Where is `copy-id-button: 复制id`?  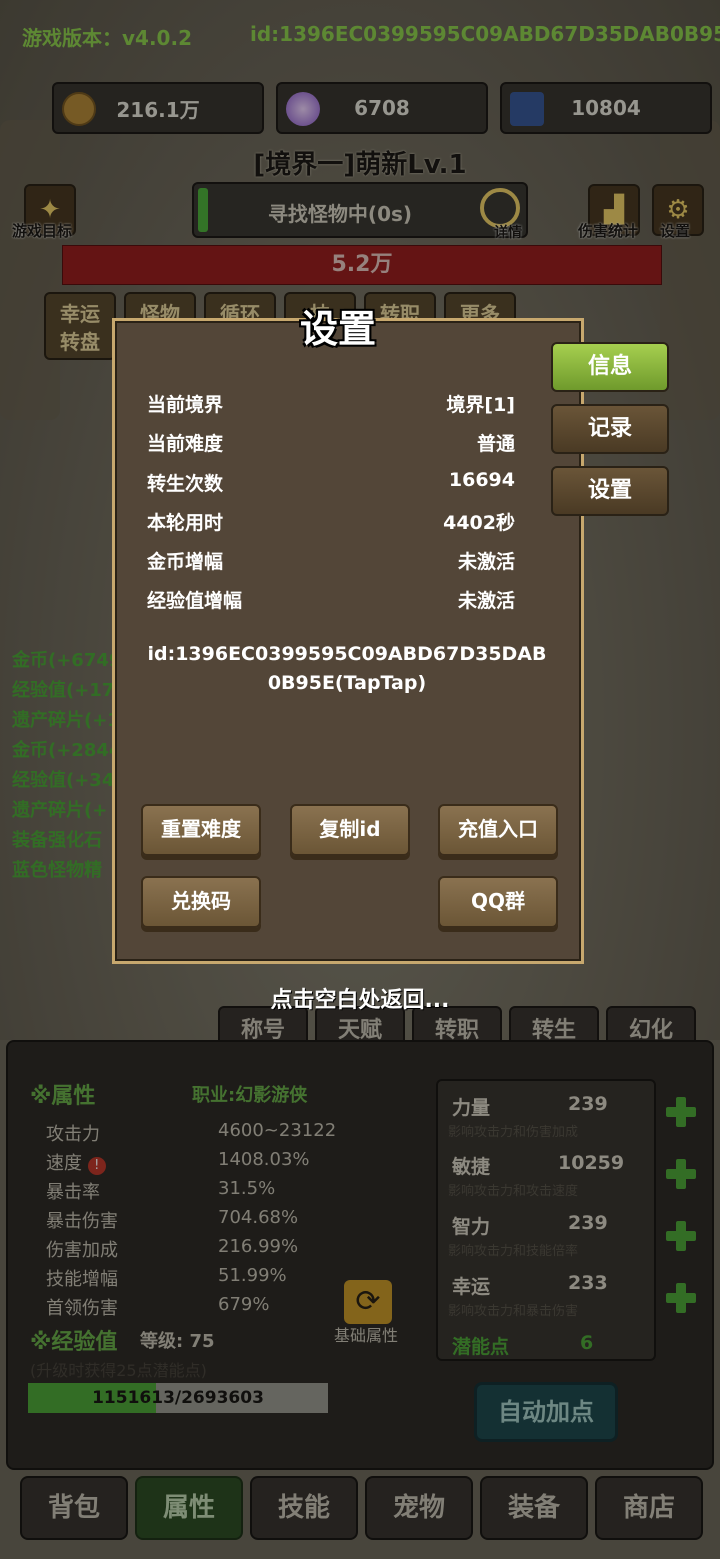
copy-id-button: 复制id is located at coordinates (350, 830).